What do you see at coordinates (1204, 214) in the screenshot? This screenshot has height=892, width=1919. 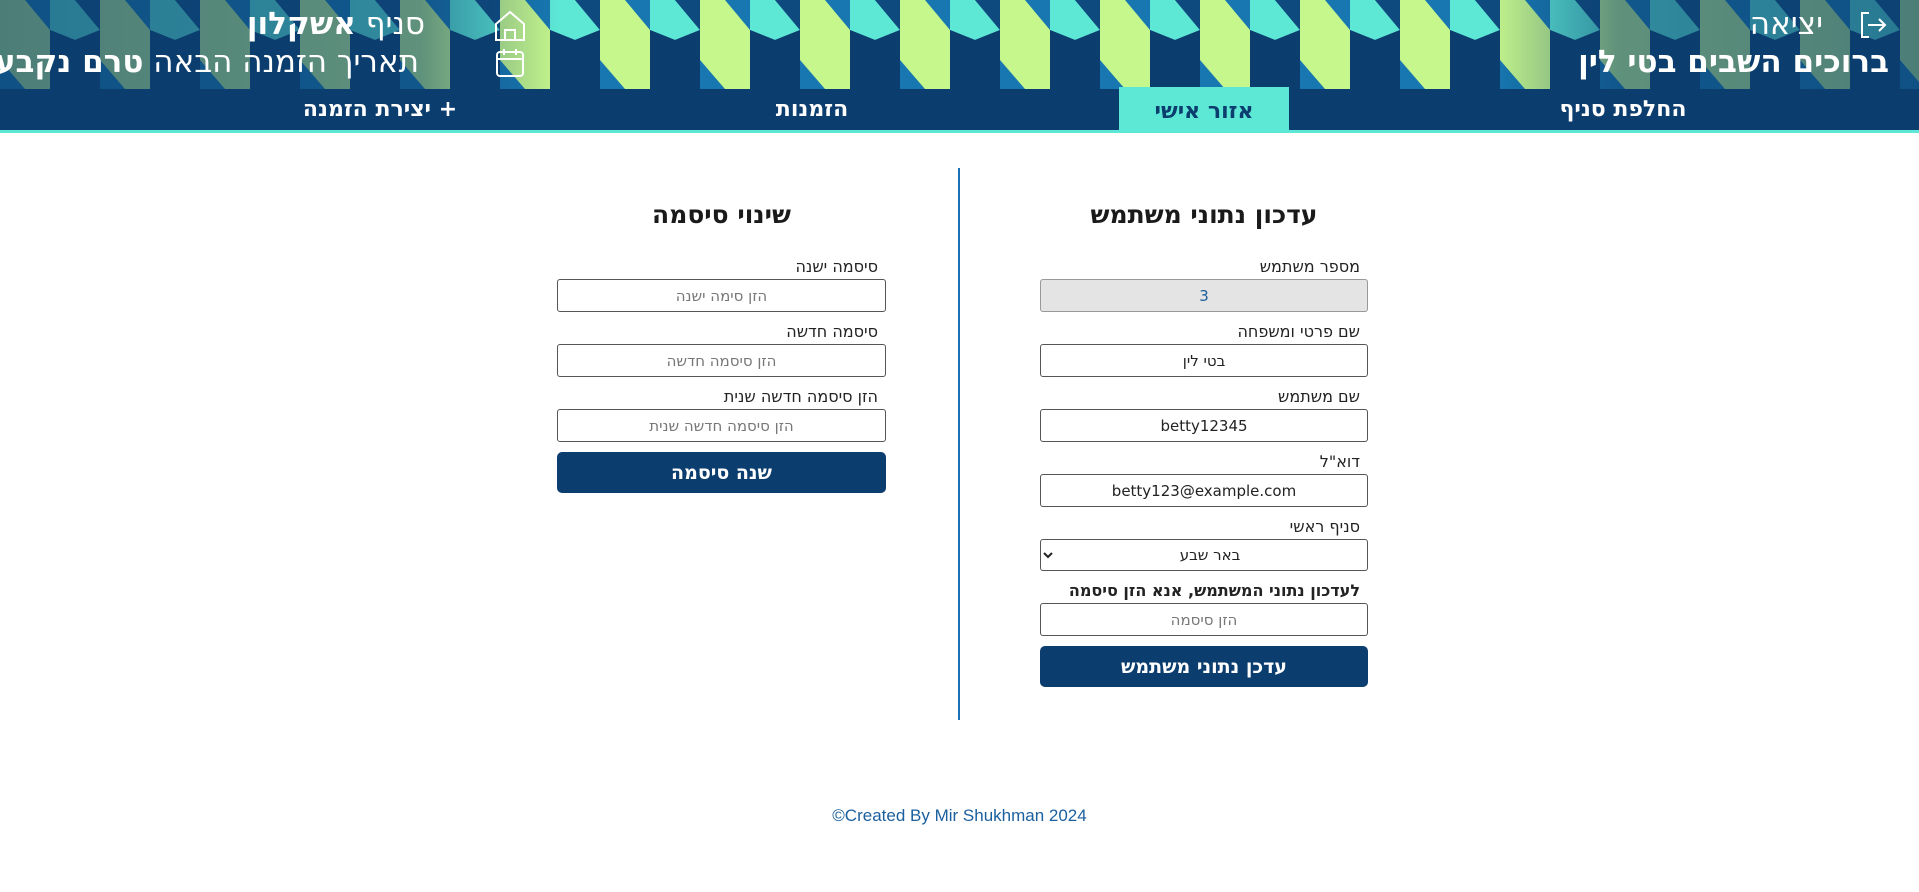 I see `update-form-title: עדכון נתוני משתמש` at bounding box center [1204, 214].